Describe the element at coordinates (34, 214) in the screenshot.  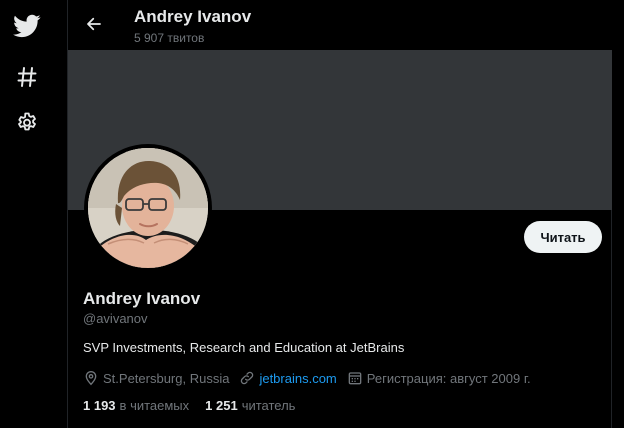
I see `sidebar` at that location.